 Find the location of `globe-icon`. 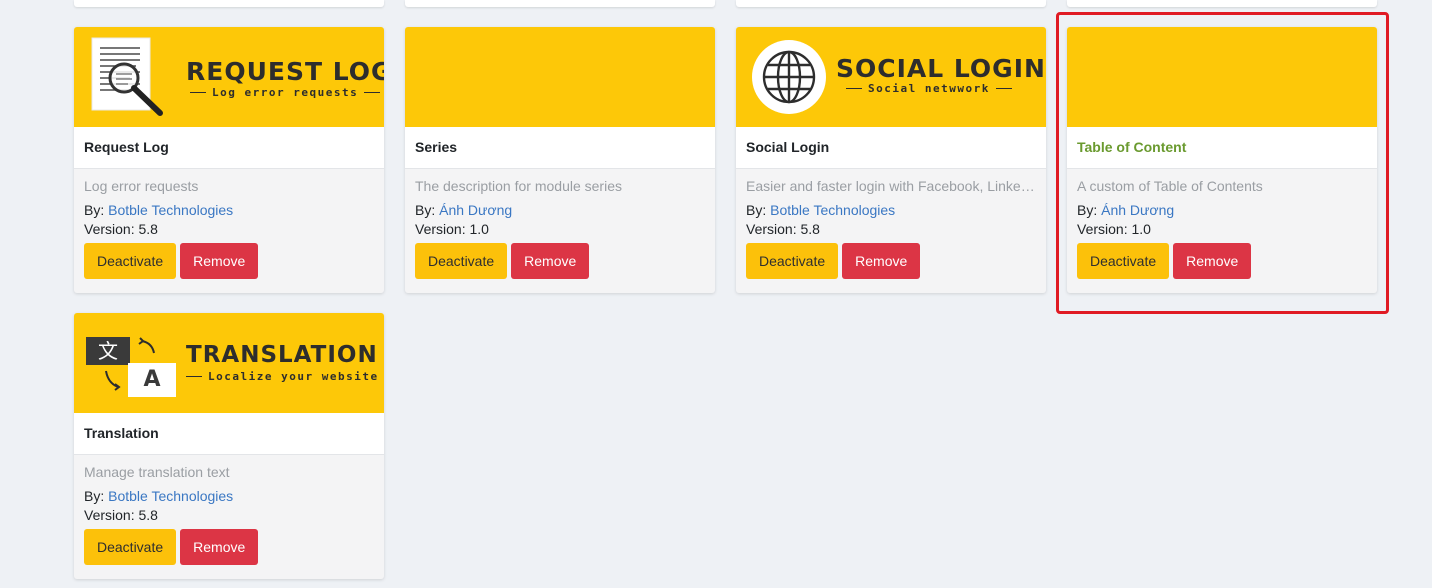

globe-icon is located at coordinates (789, 77).